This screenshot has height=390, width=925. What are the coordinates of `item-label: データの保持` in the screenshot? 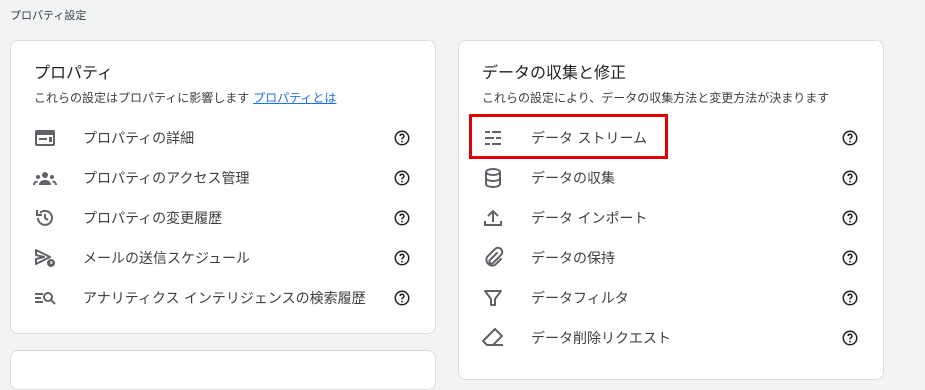 It's located at (573, 259).